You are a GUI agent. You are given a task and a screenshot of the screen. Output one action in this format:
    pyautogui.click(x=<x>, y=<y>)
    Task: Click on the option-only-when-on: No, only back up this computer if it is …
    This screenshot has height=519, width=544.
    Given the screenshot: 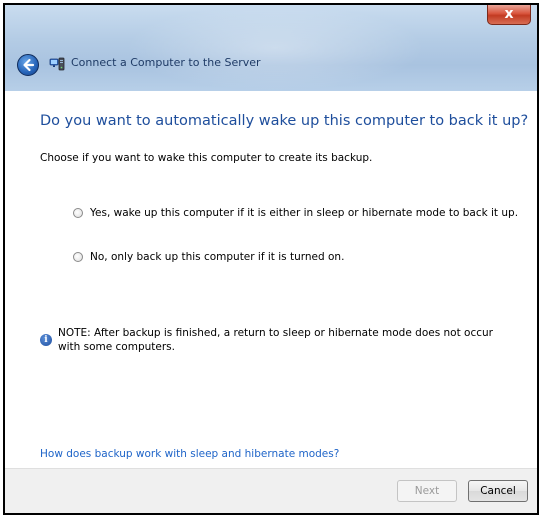 What is the action you would take?
    pyautogui.click(x=208, y=257)
    